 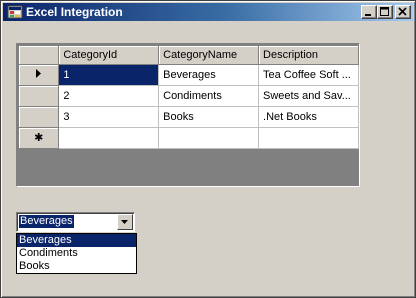 I want to click on grid-header-row: CategoryId CategoryName Description, so click(x=189, y=55).